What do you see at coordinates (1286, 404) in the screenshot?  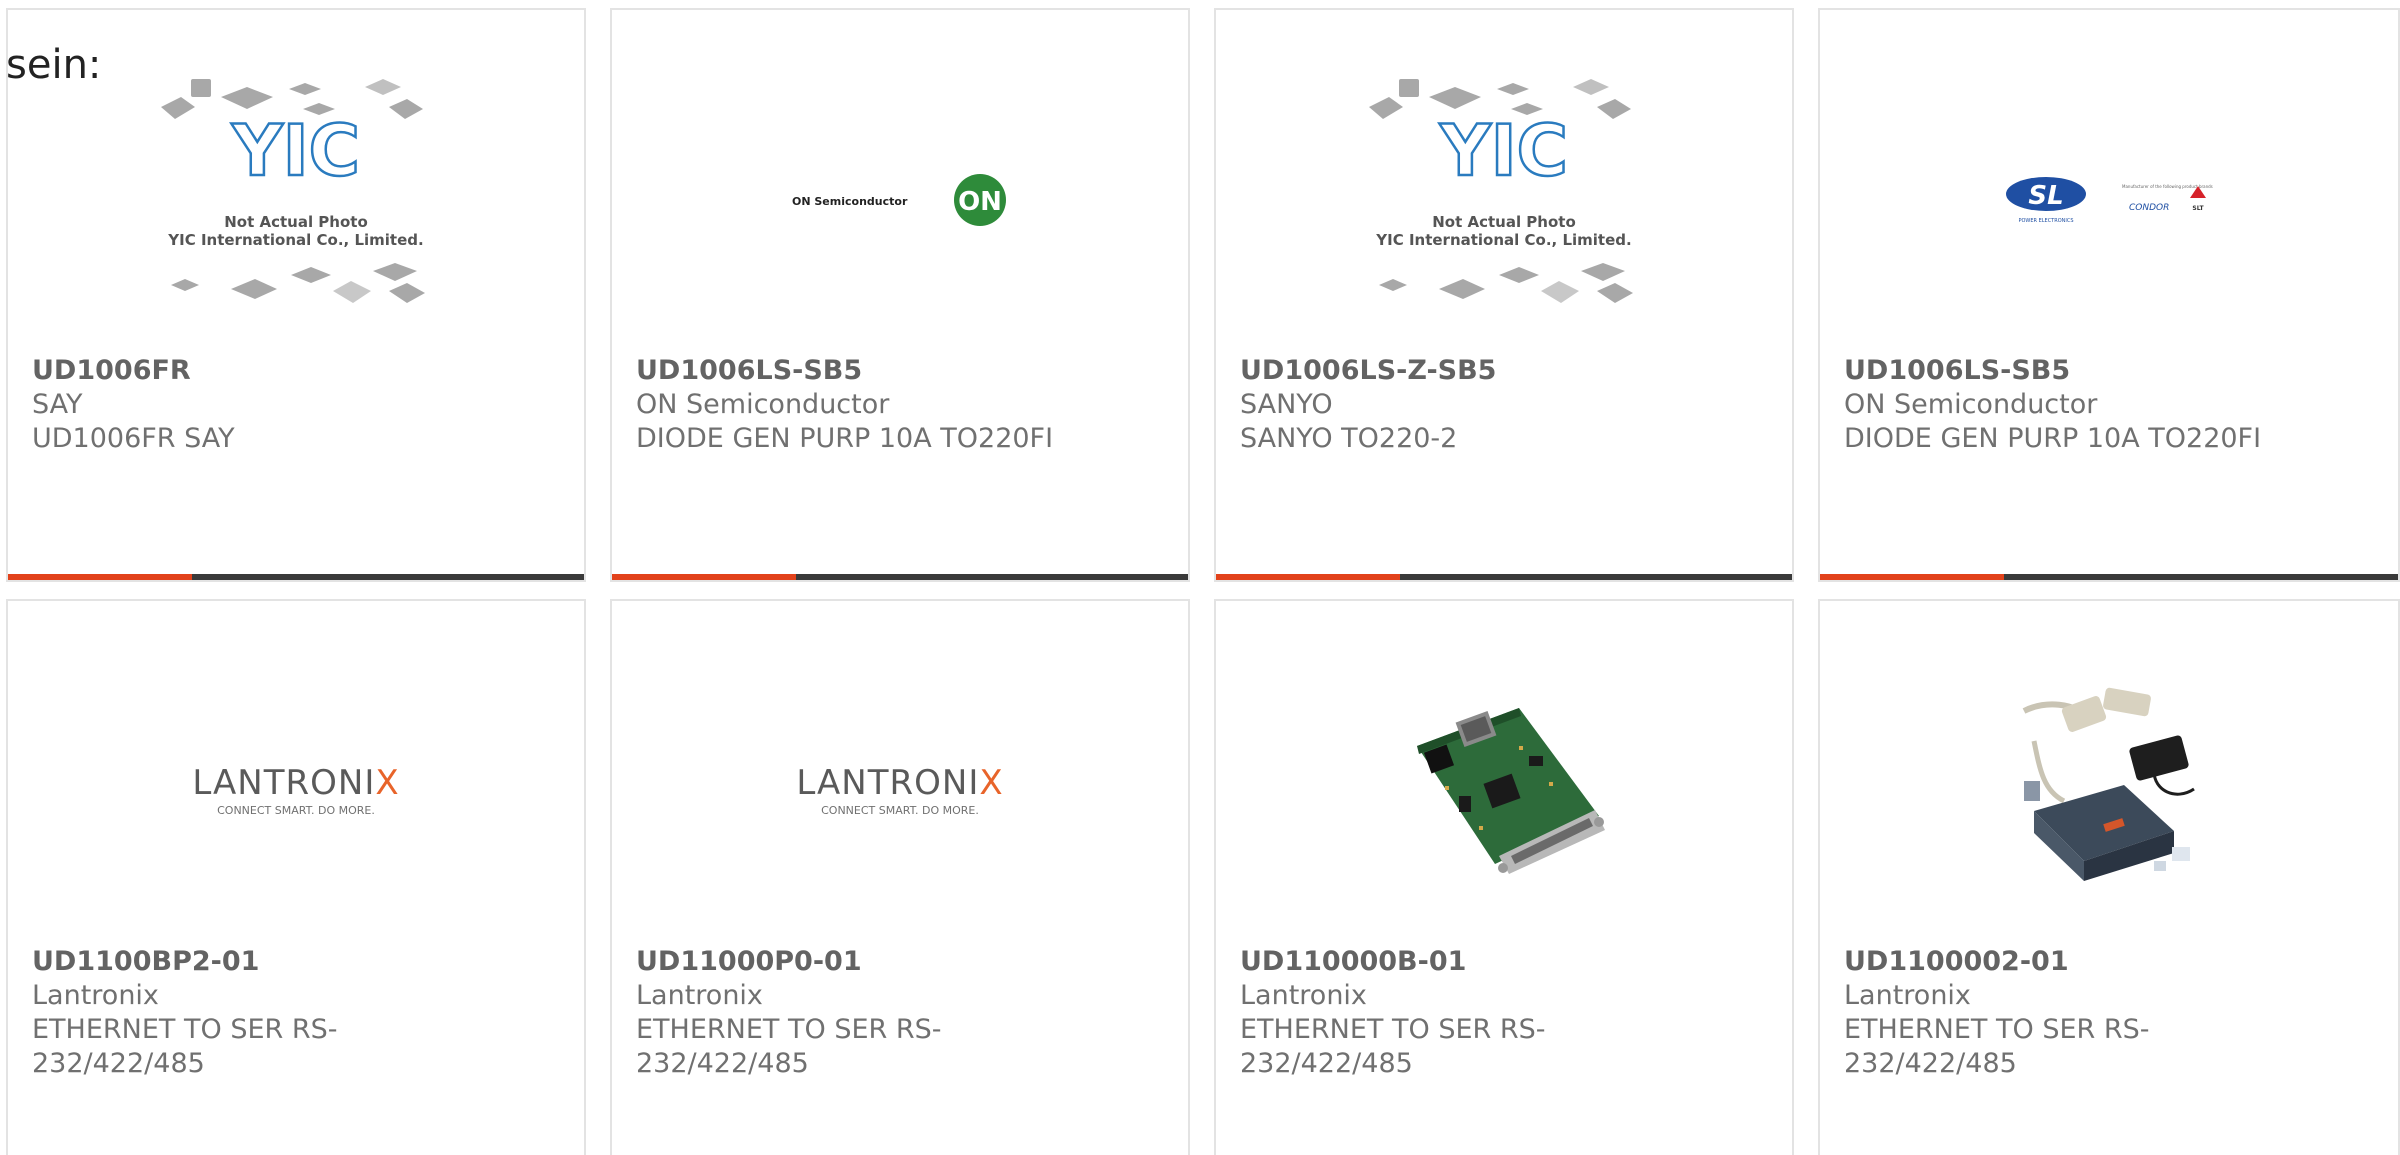 I see `manufacturer: SANYO` at bounding box center [1286, 404].